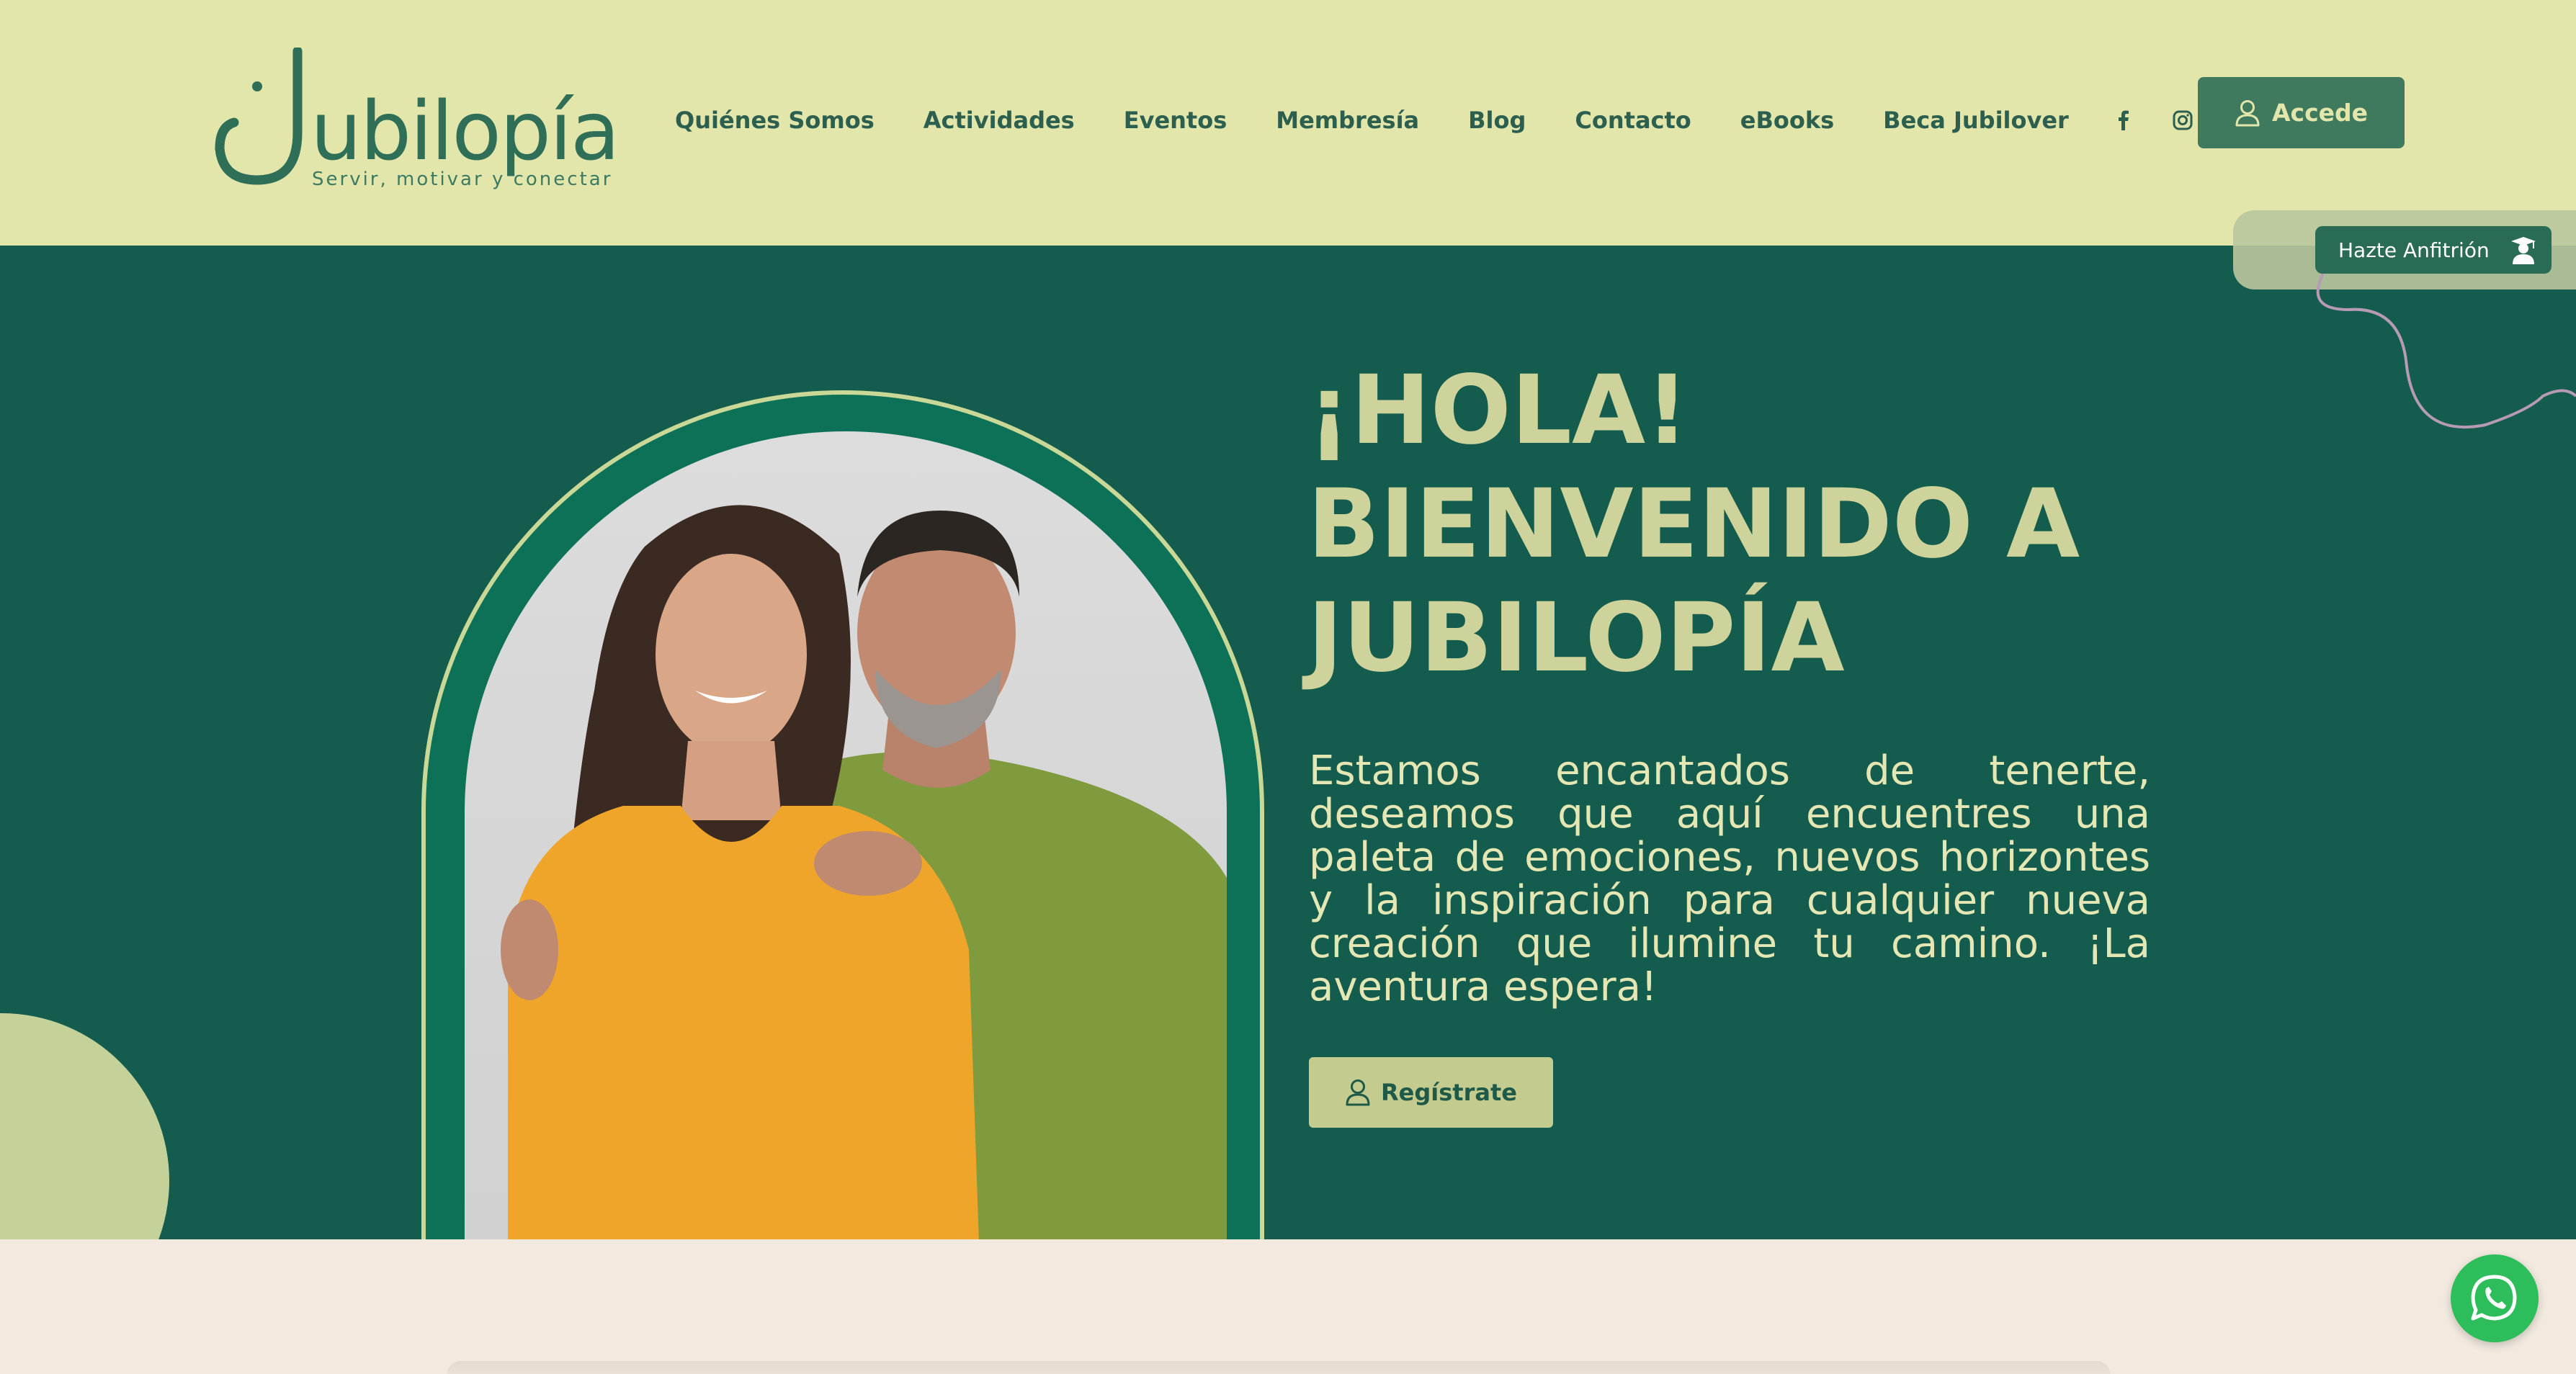  Describe the element at coordinates (1347, 120) in the screenshot. I see `nav-membresia: Membresía` at that location.